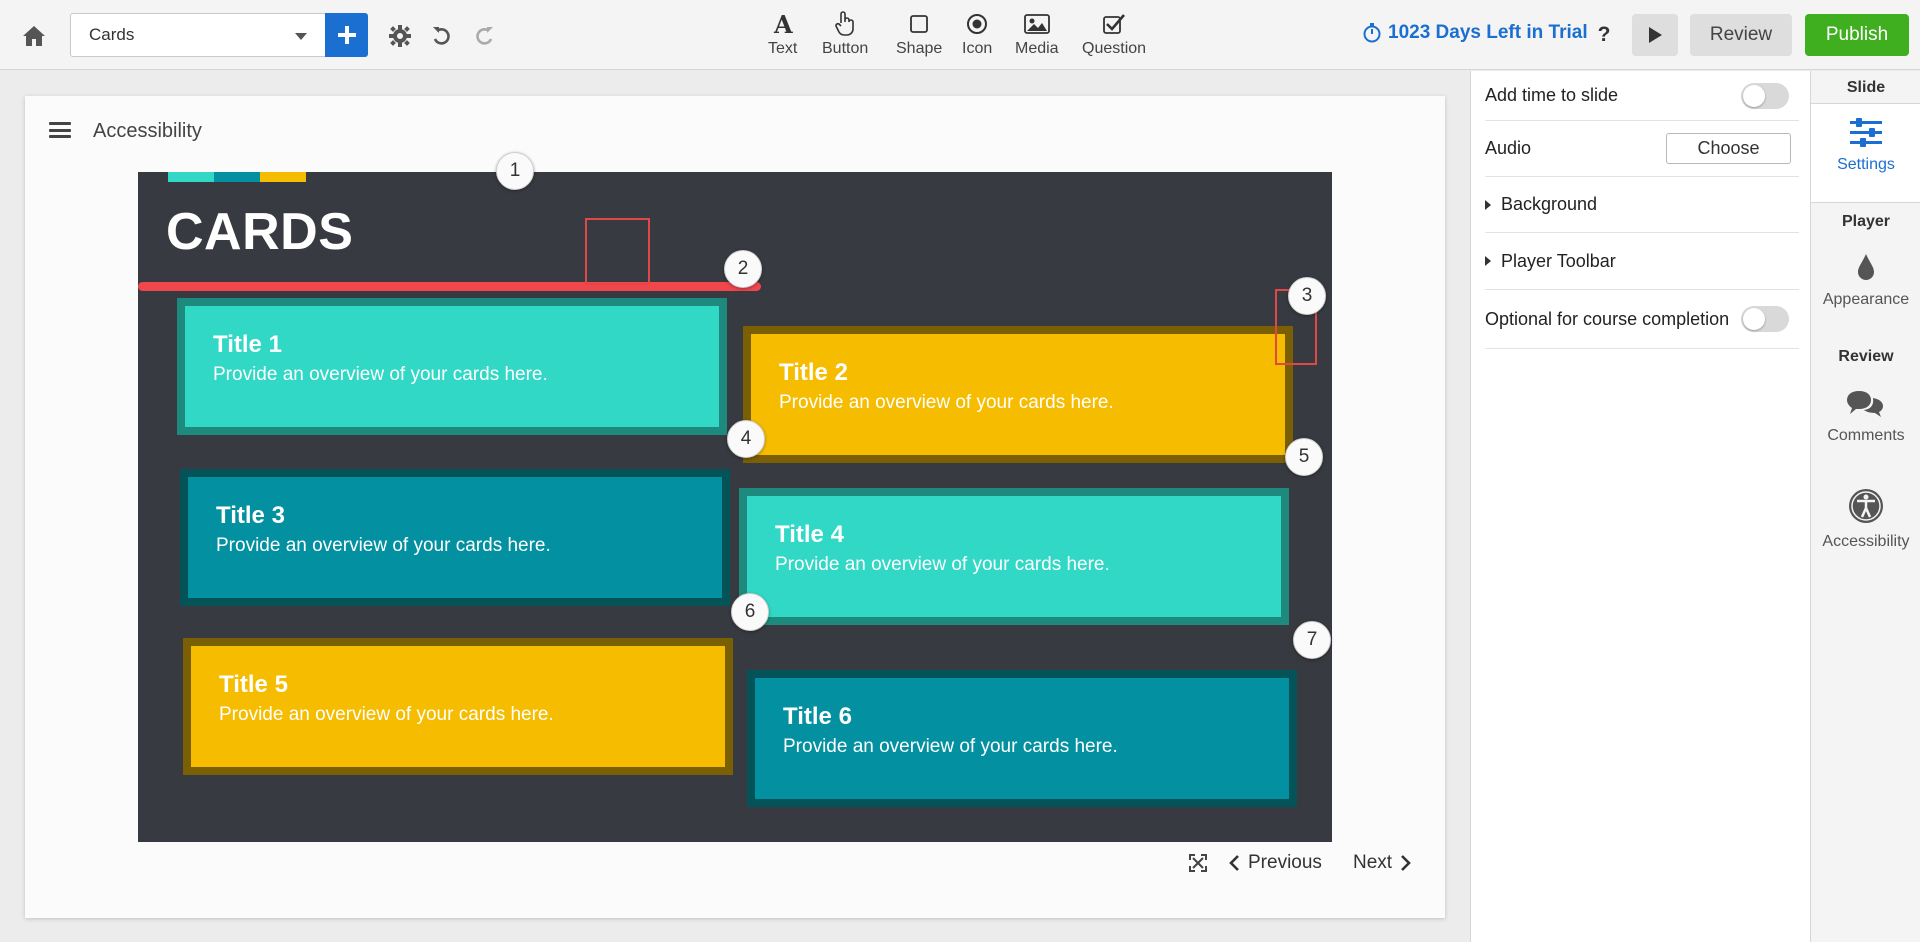 The image size is (1920, 942). What do you see at coordinates (253, 684) in the screenshot?
I see `card-title: Title 5` at bounding box center [253, 684].